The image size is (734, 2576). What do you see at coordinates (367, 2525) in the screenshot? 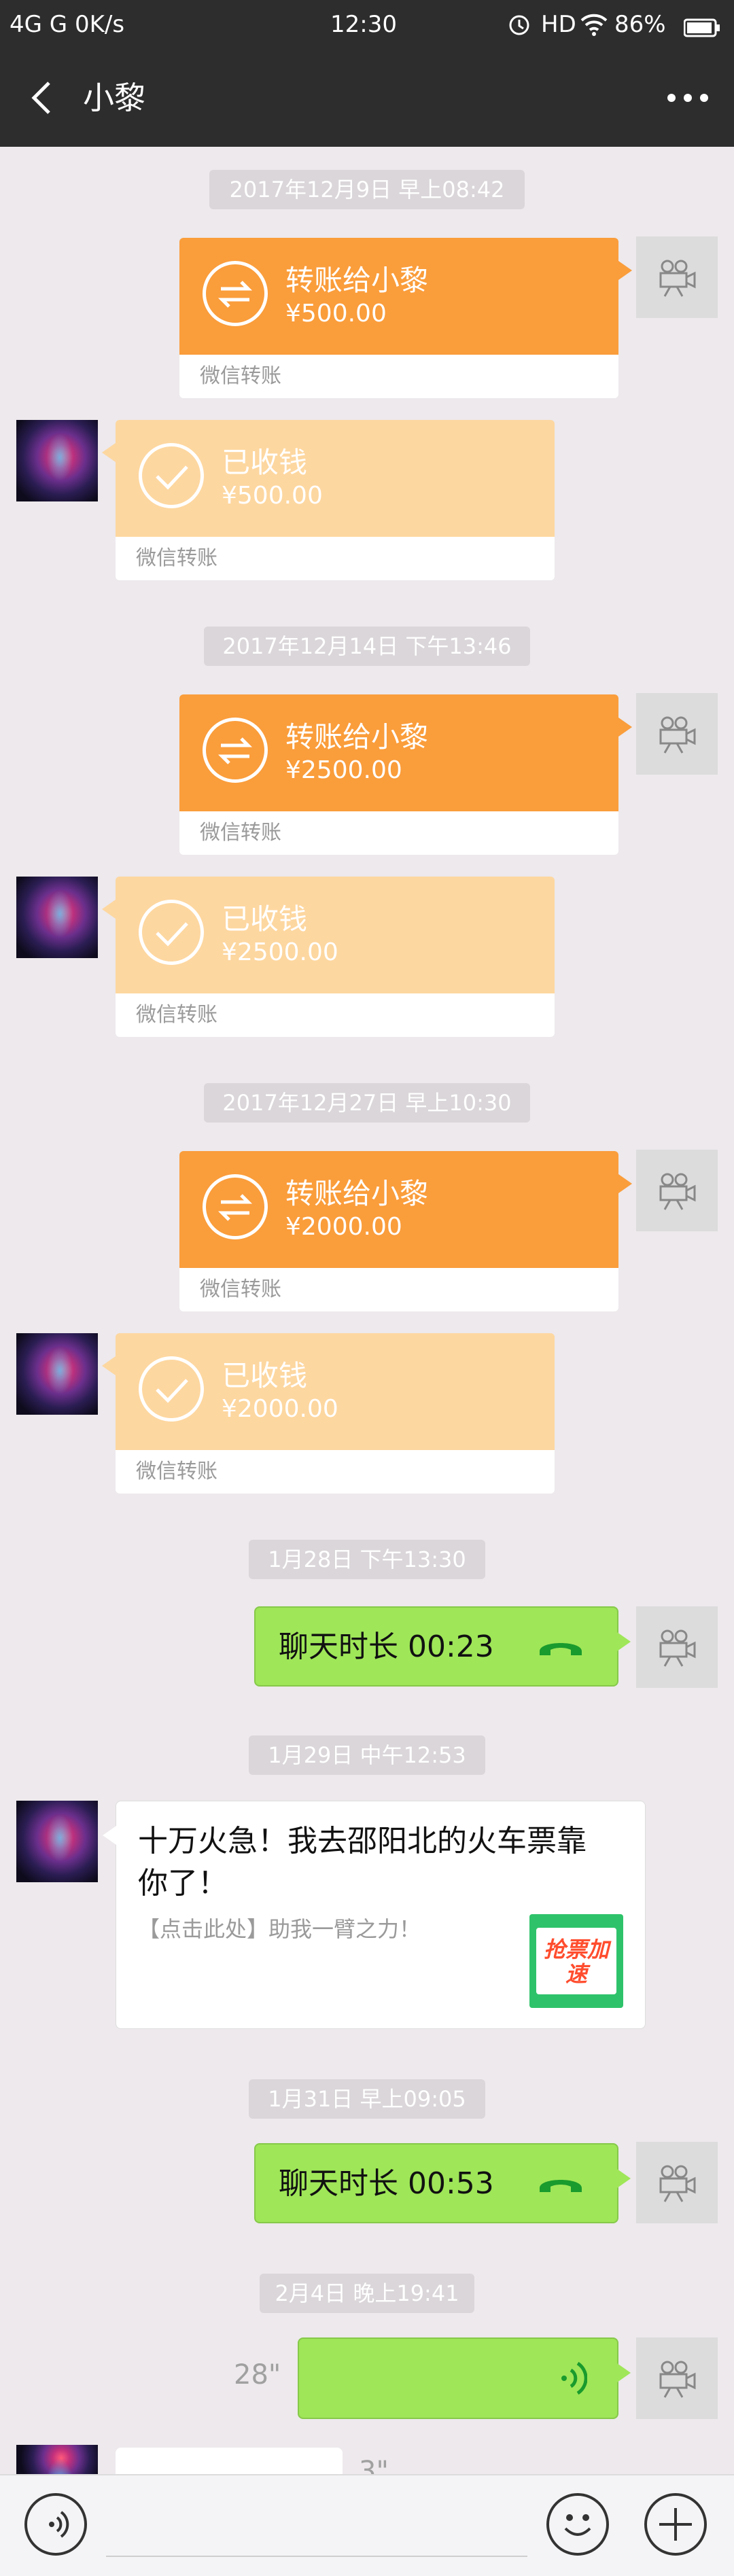
I see `input-bar` at bounding box center [367, 2525].